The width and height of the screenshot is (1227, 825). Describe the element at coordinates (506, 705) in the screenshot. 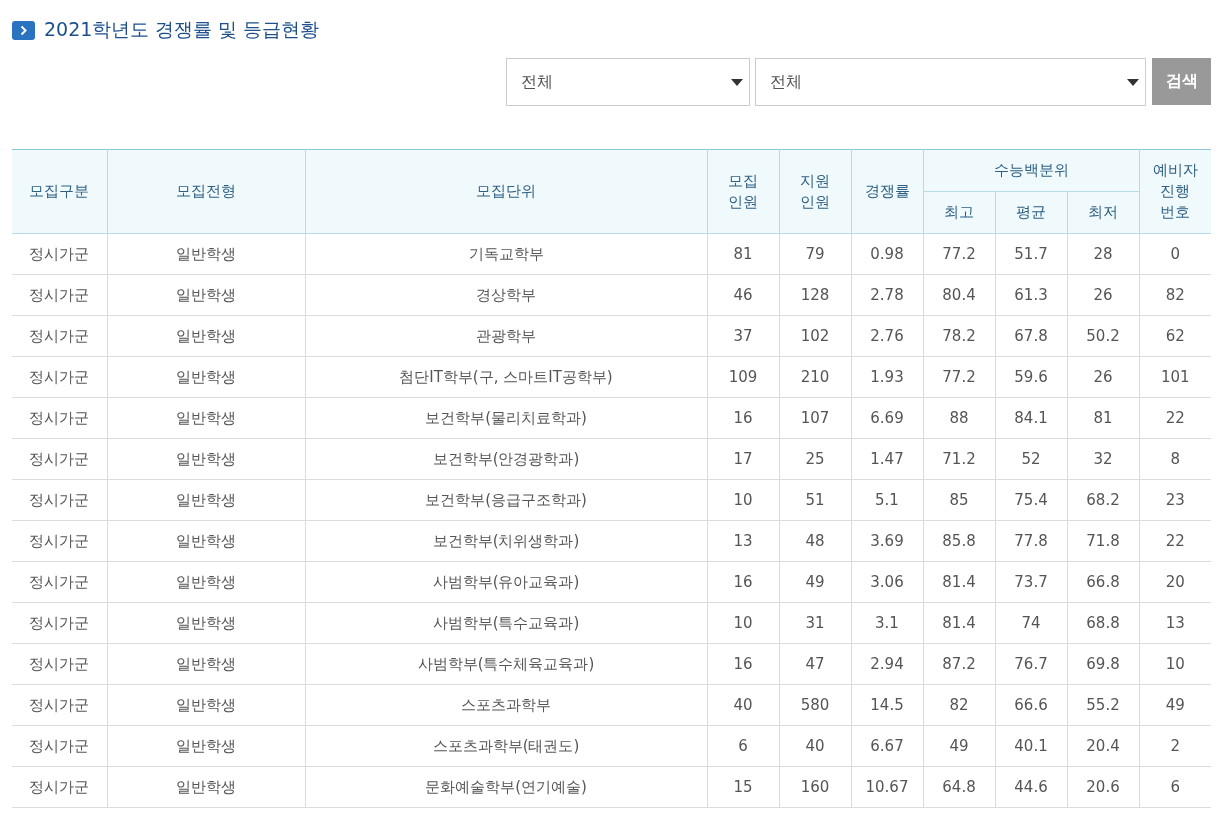

I see `table-cell: 스포츠과학부` at that location.